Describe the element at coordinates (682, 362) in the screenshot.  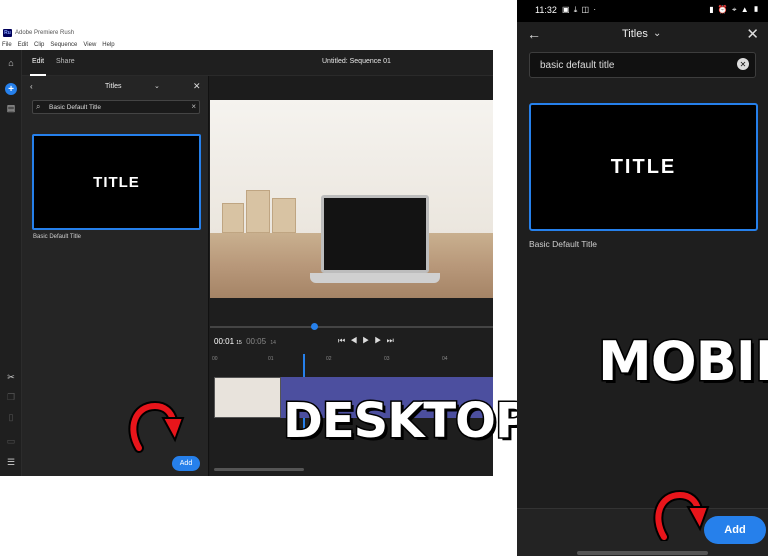
I see `mobile-overlay-label: MOBILE` at that location.